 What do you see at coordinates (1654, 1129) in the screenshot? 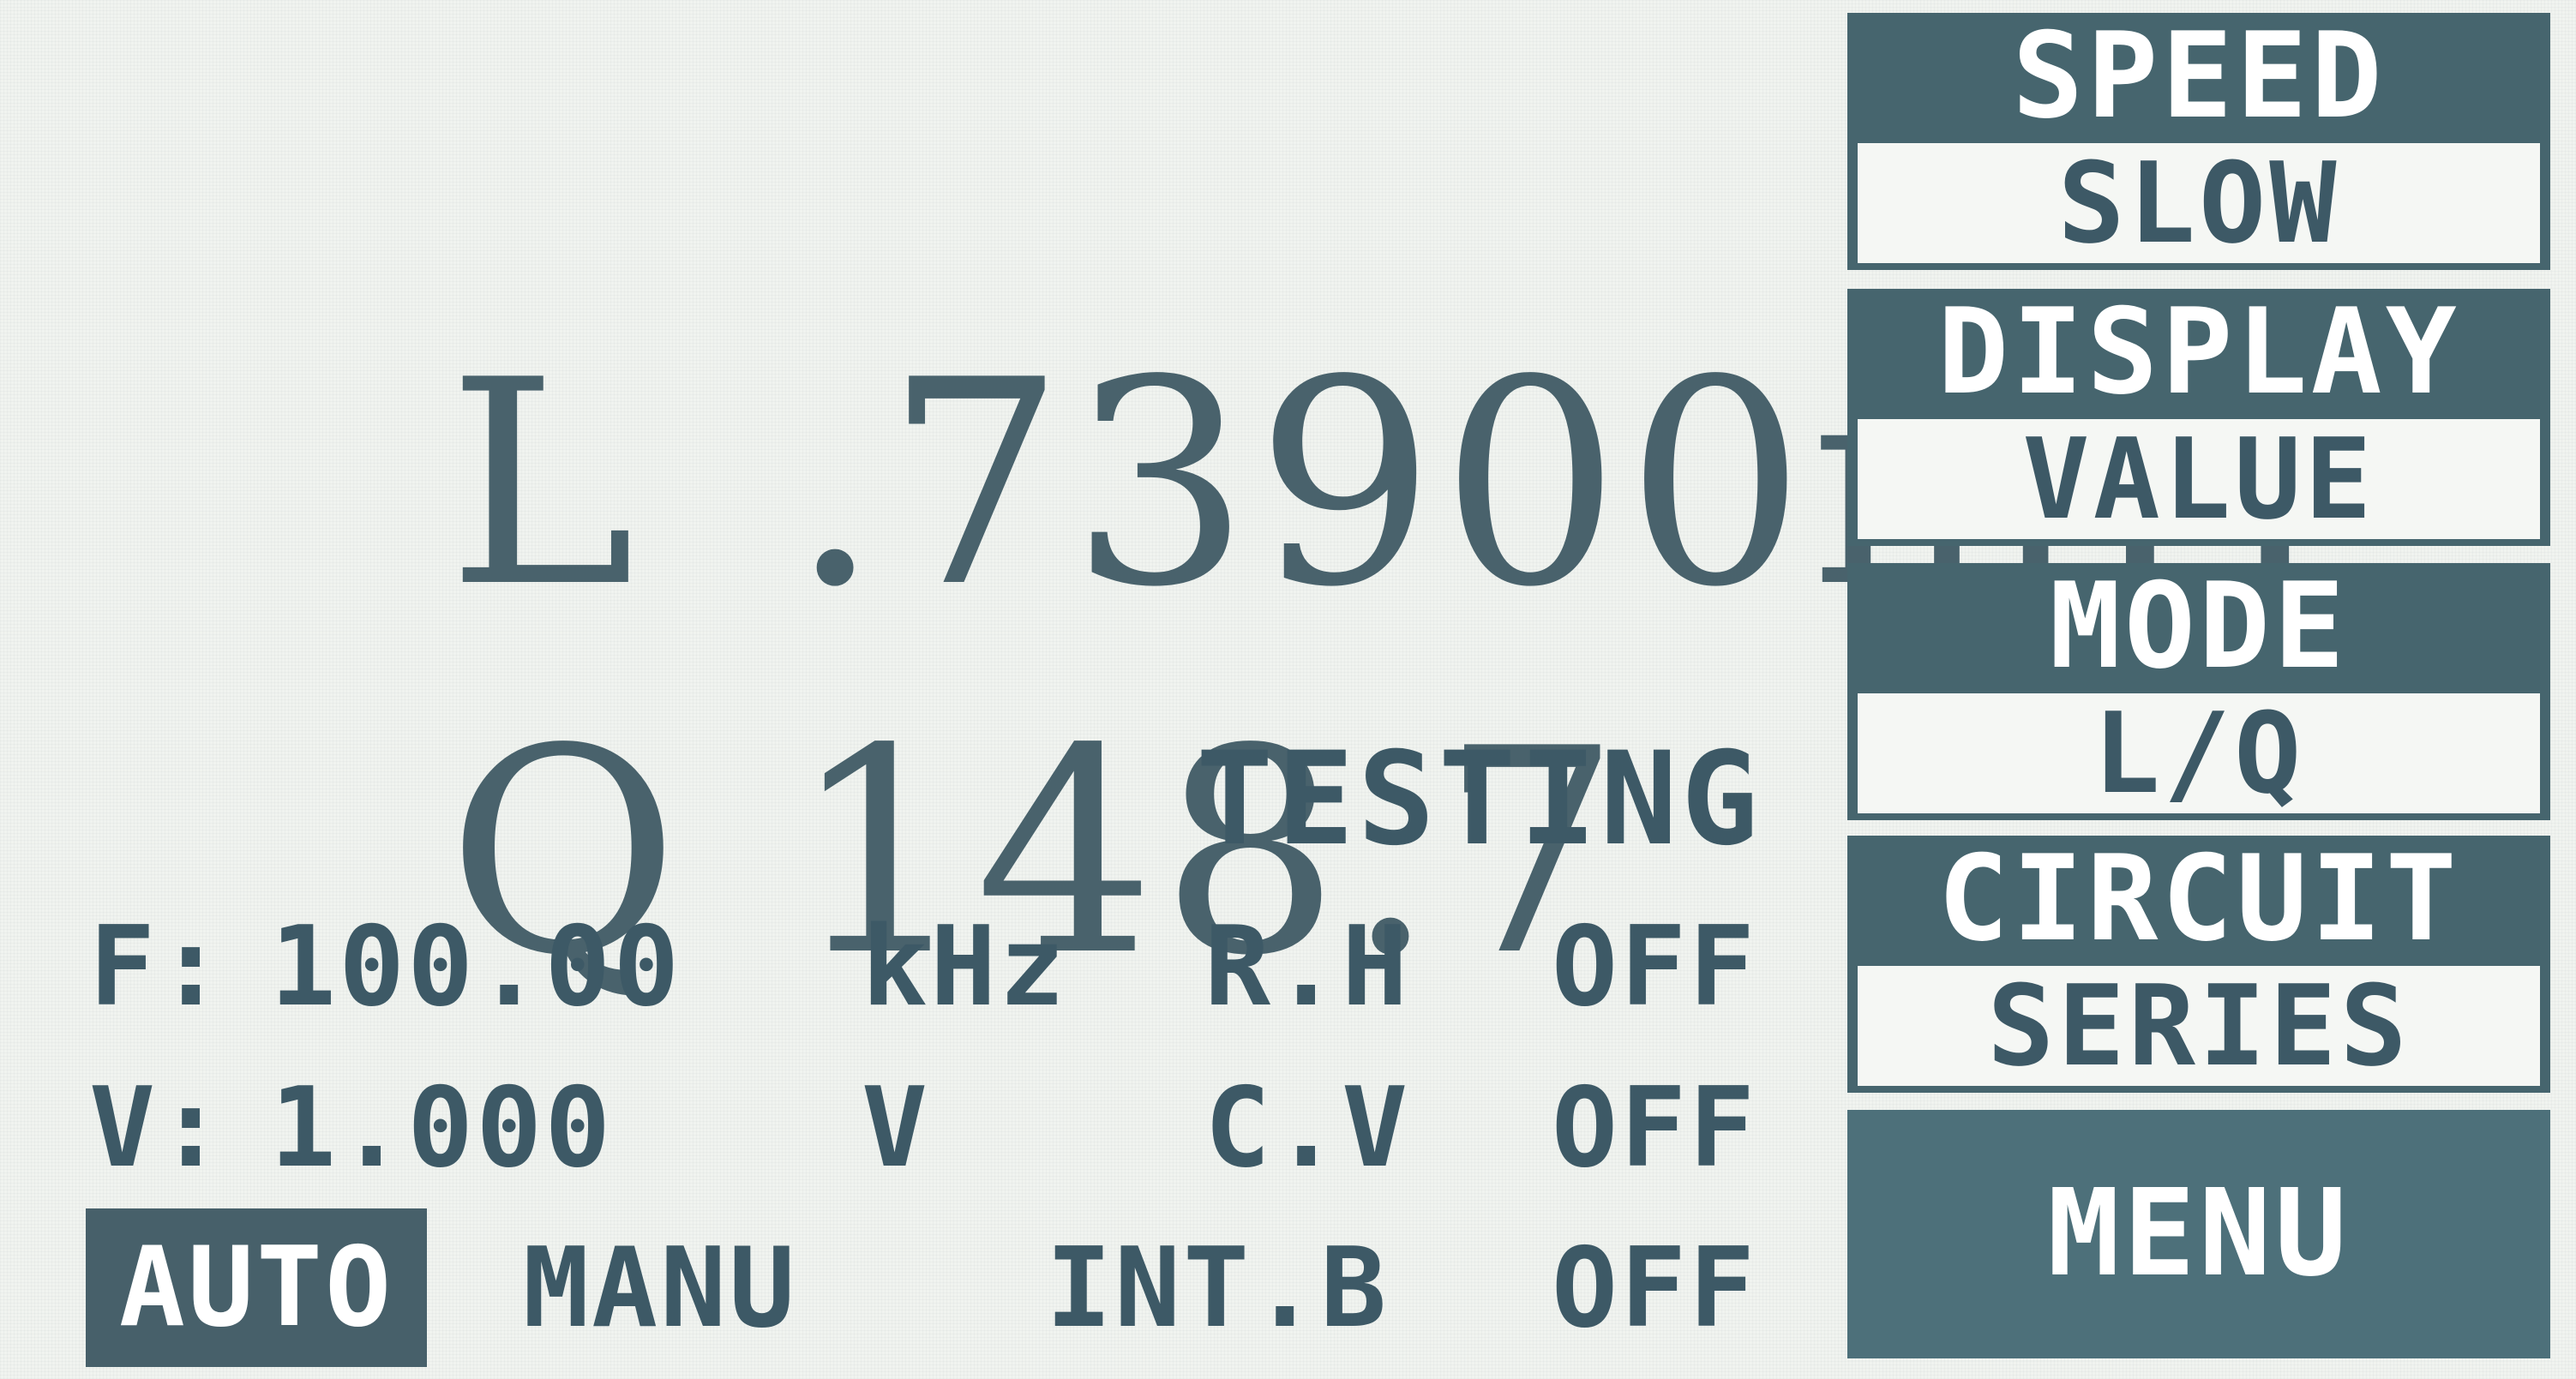
I see `cv-value: OFF` at bounding box center [1654, 1129].